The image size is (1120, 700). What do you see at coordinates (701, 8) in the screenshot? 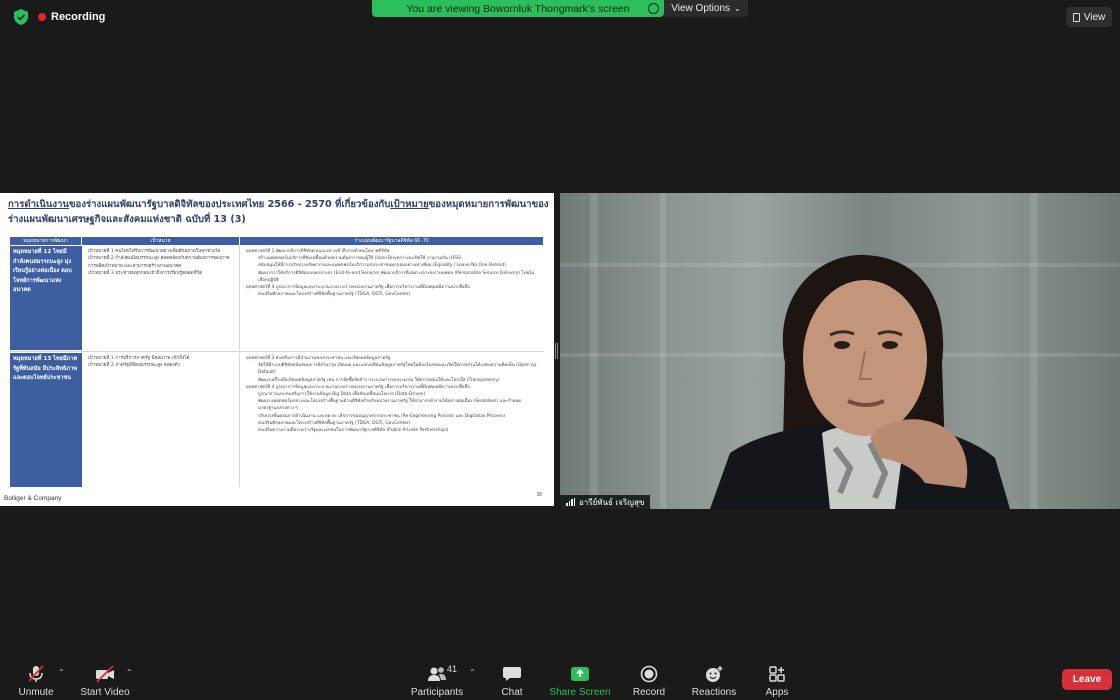
I see `view-options-label: View Options` at bounding box center [701, 8].